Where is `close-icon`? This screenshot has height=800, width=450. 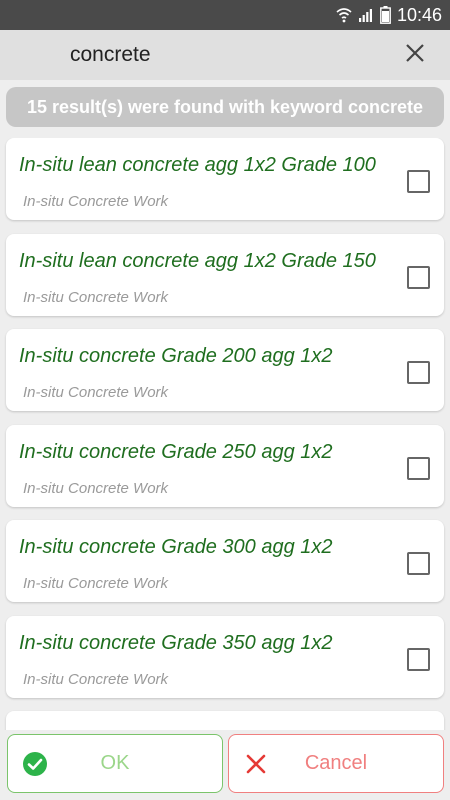 close-icon is located at coordinates (415, 55).